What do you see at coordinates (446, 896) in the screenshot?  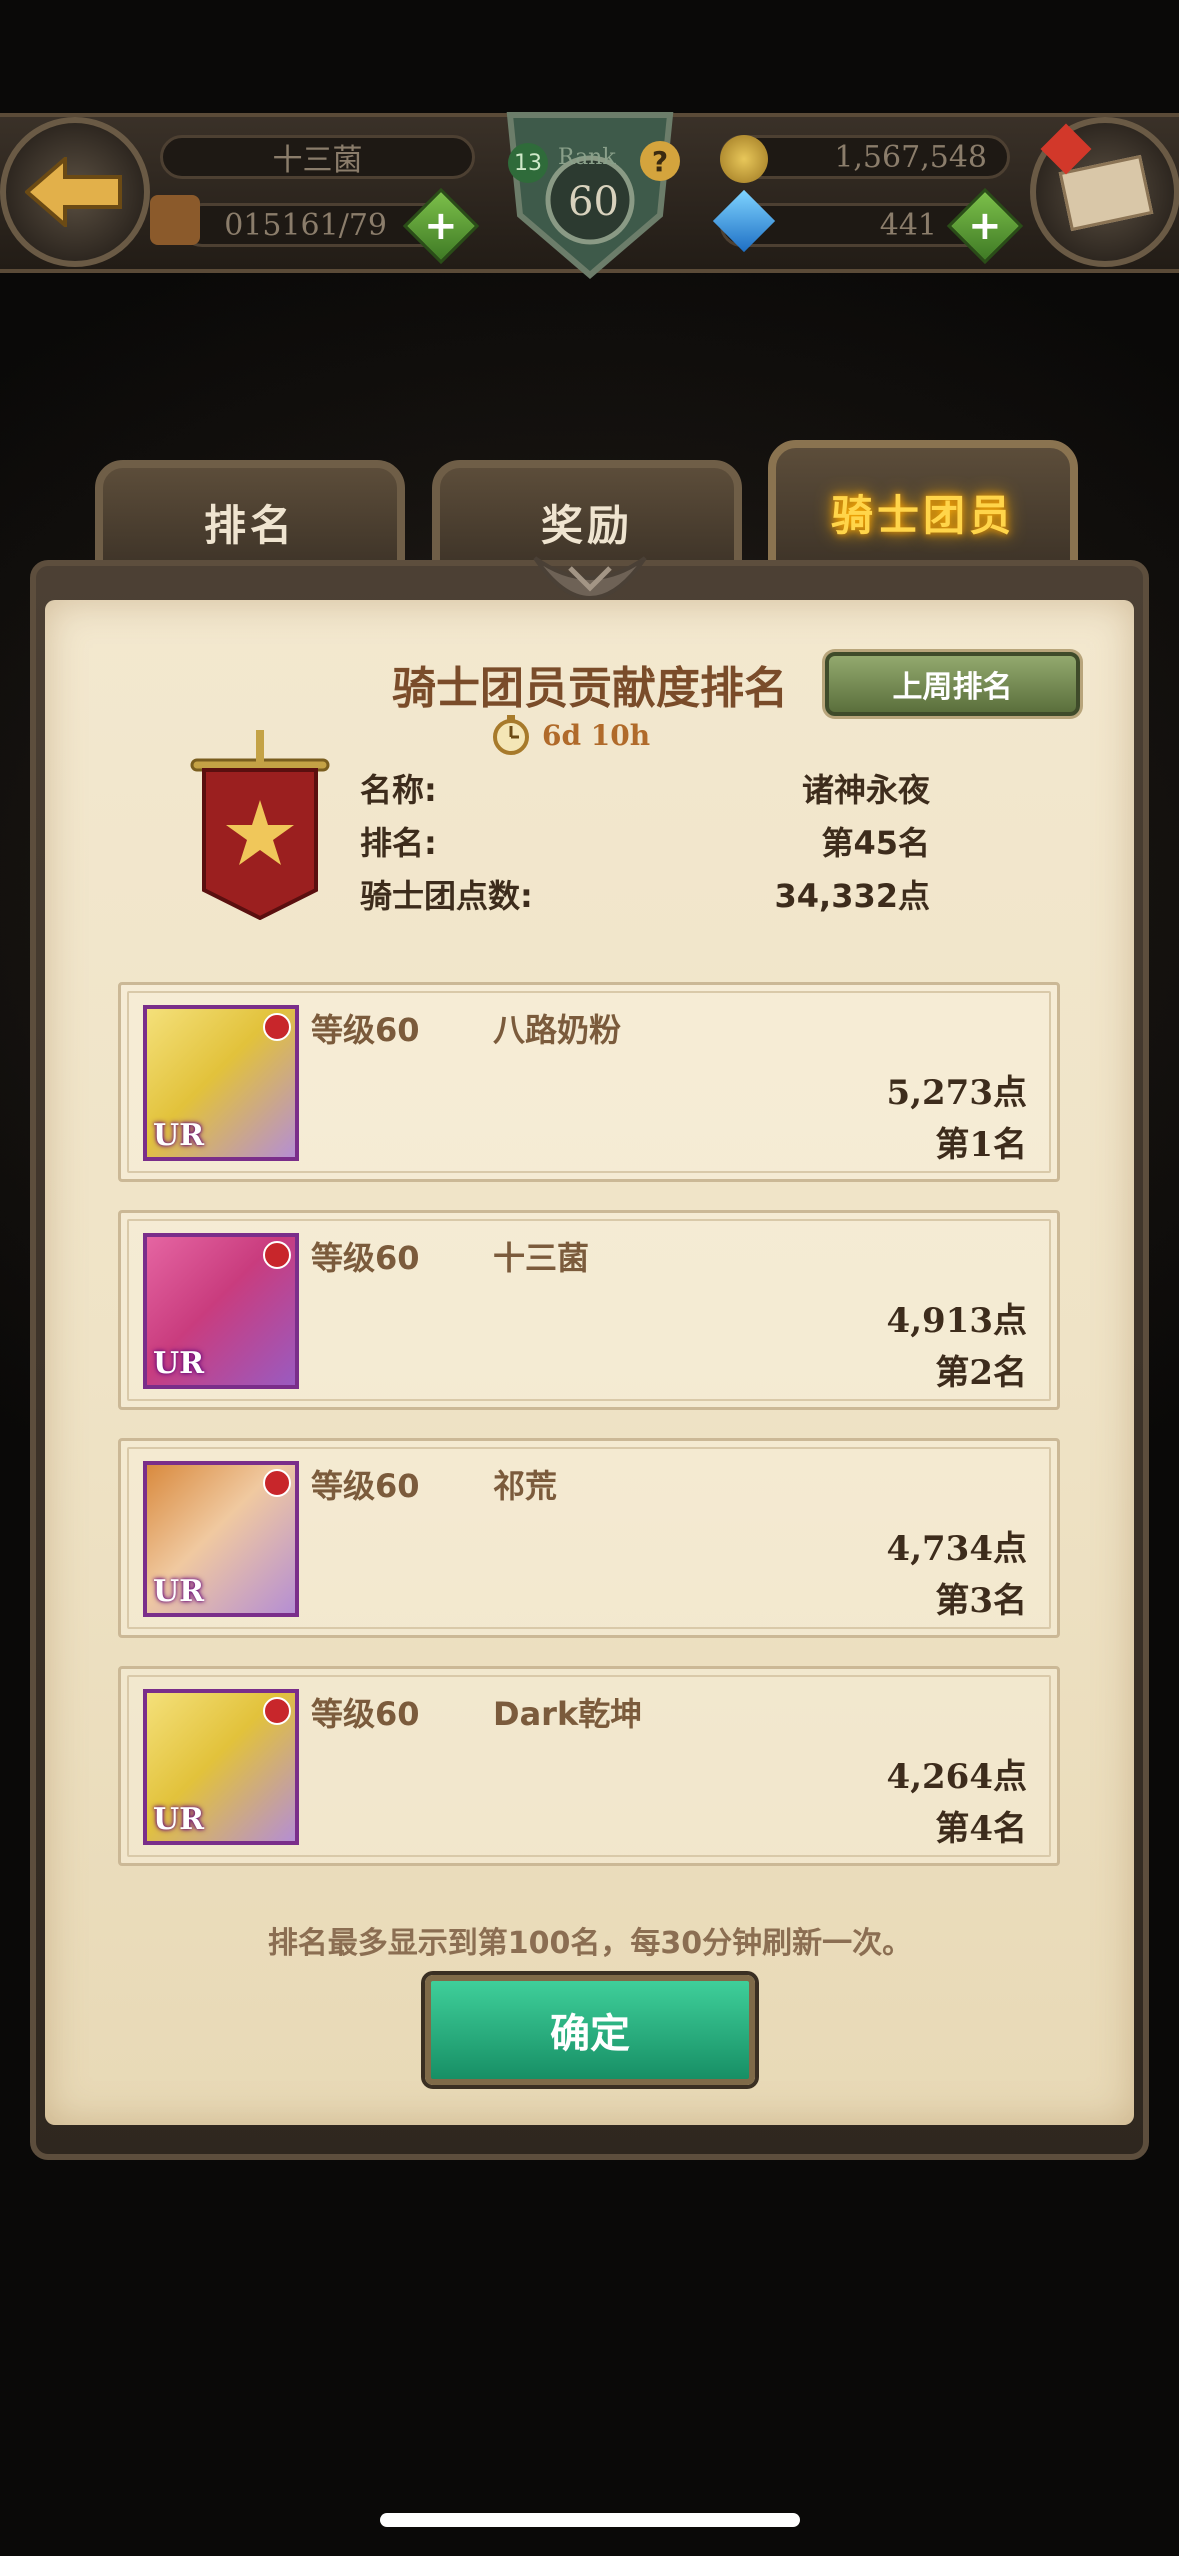 I see `guild-points-label: 骑士团点数:` at bounding box center [446, 896].